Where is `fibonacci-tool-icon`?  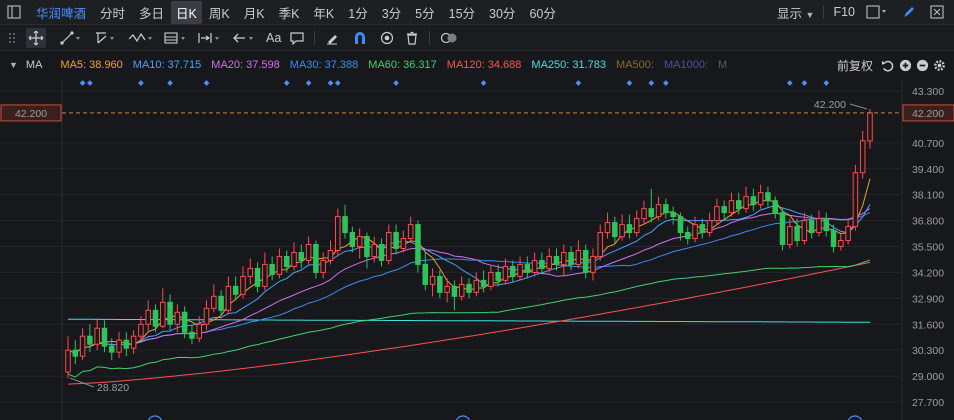 fibonacci-tool-icon is located at coordinates (177, 38).